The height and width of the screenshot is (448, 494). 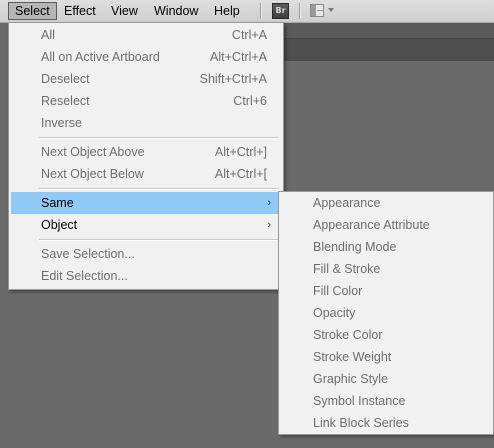 I want to click on arrange-documents-icon, so click(x=317, y=10).